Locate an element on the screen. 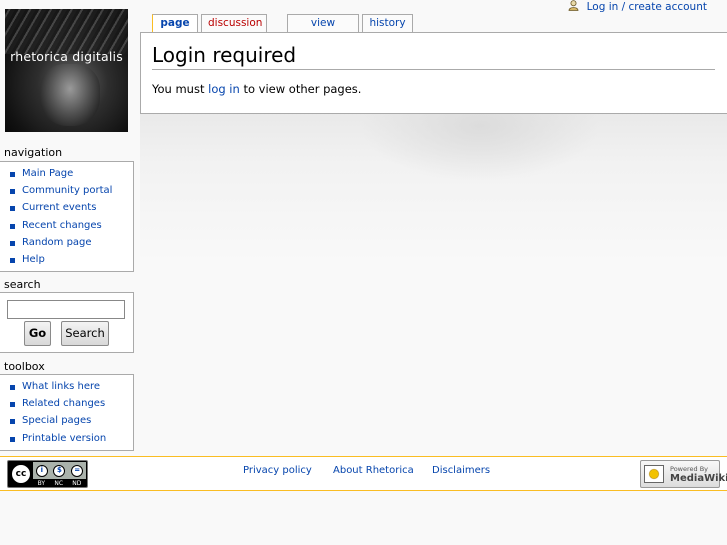 Image resolution: width=727 pixels, height=545 pixels. tab-page: page is located at coordinates (175, 23).